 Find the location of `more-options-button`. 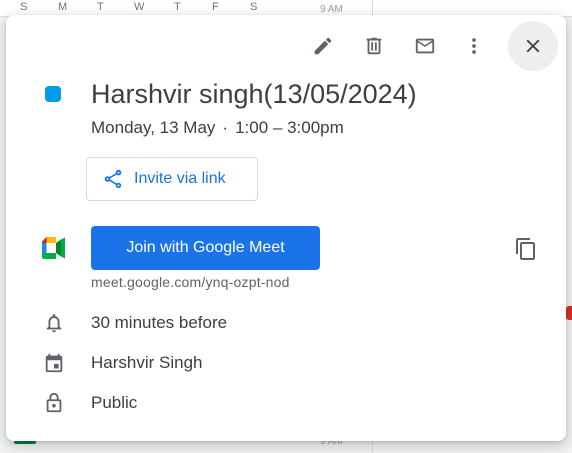

more-options-button is located at coordinates (474, 46).